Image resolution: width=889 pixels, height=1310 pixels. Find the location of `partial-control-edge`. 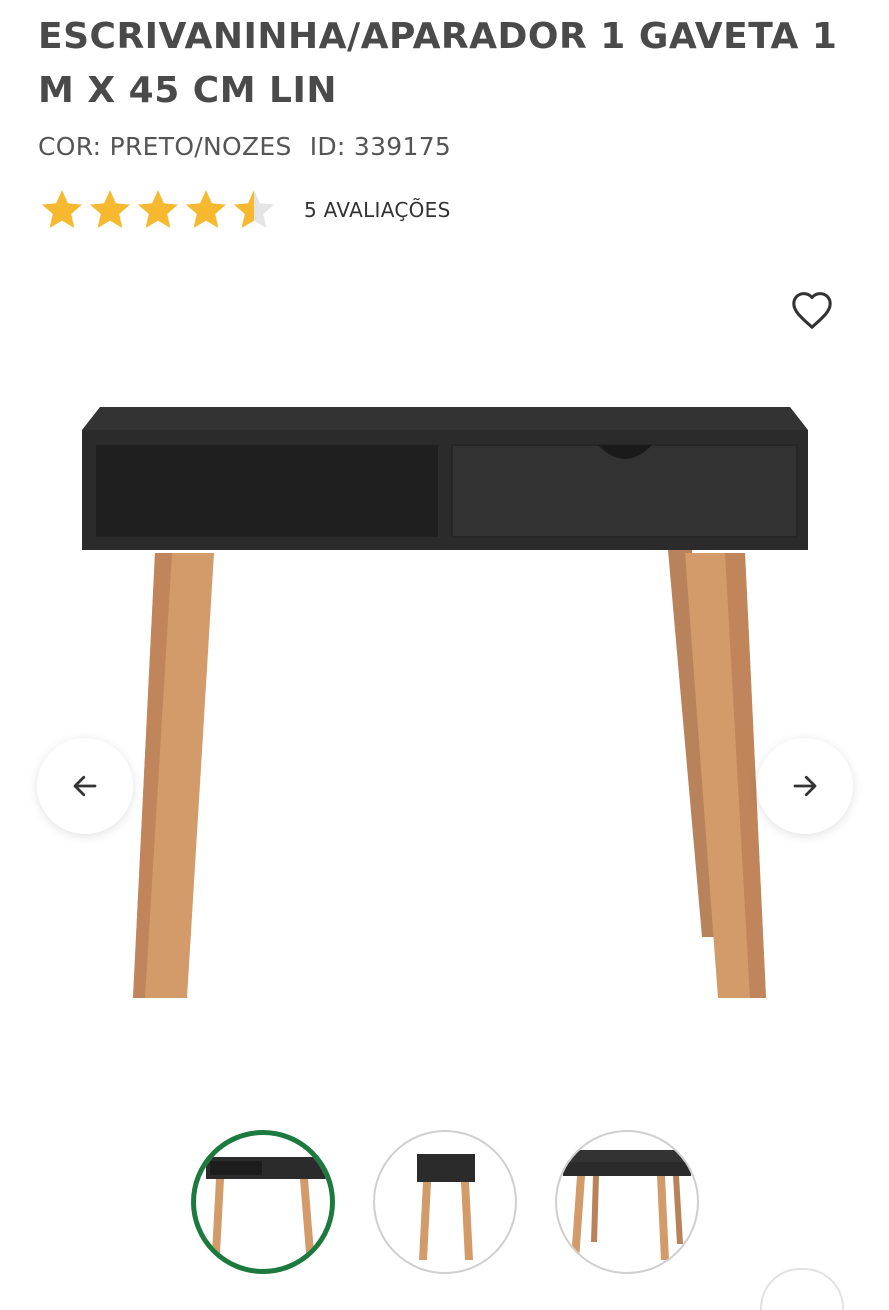

partial-control-edge is located at coordinates (802, 1289).